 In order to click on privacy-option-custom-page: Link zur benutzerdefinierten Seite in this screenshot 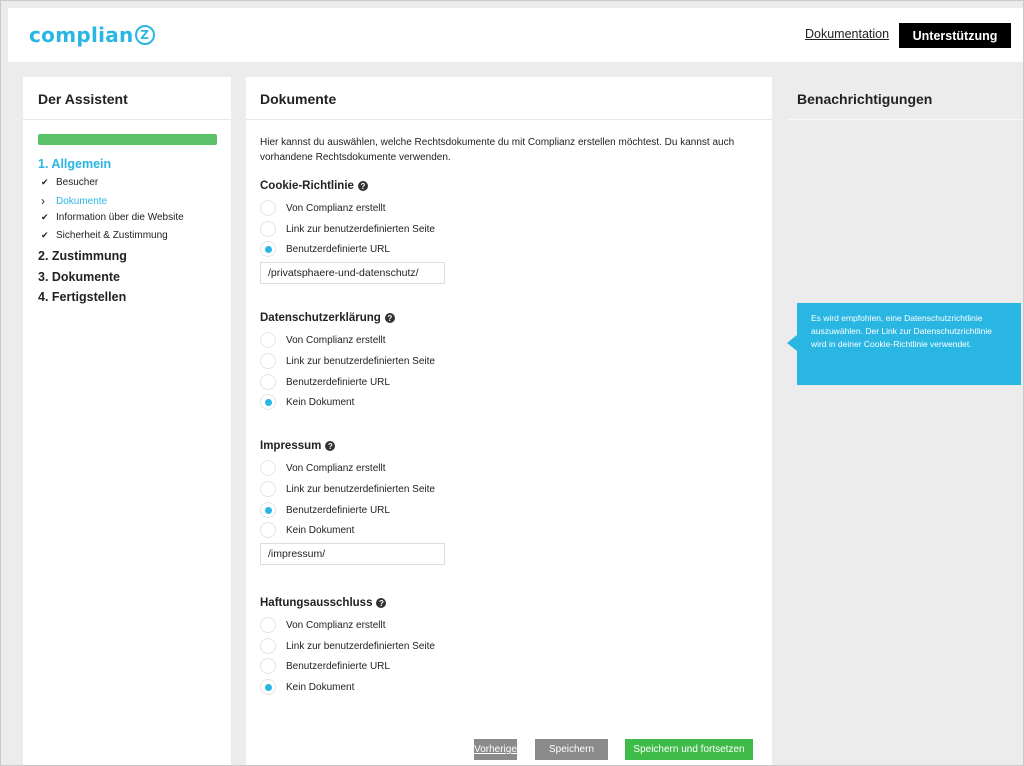, I will do `click(347, 361)`.